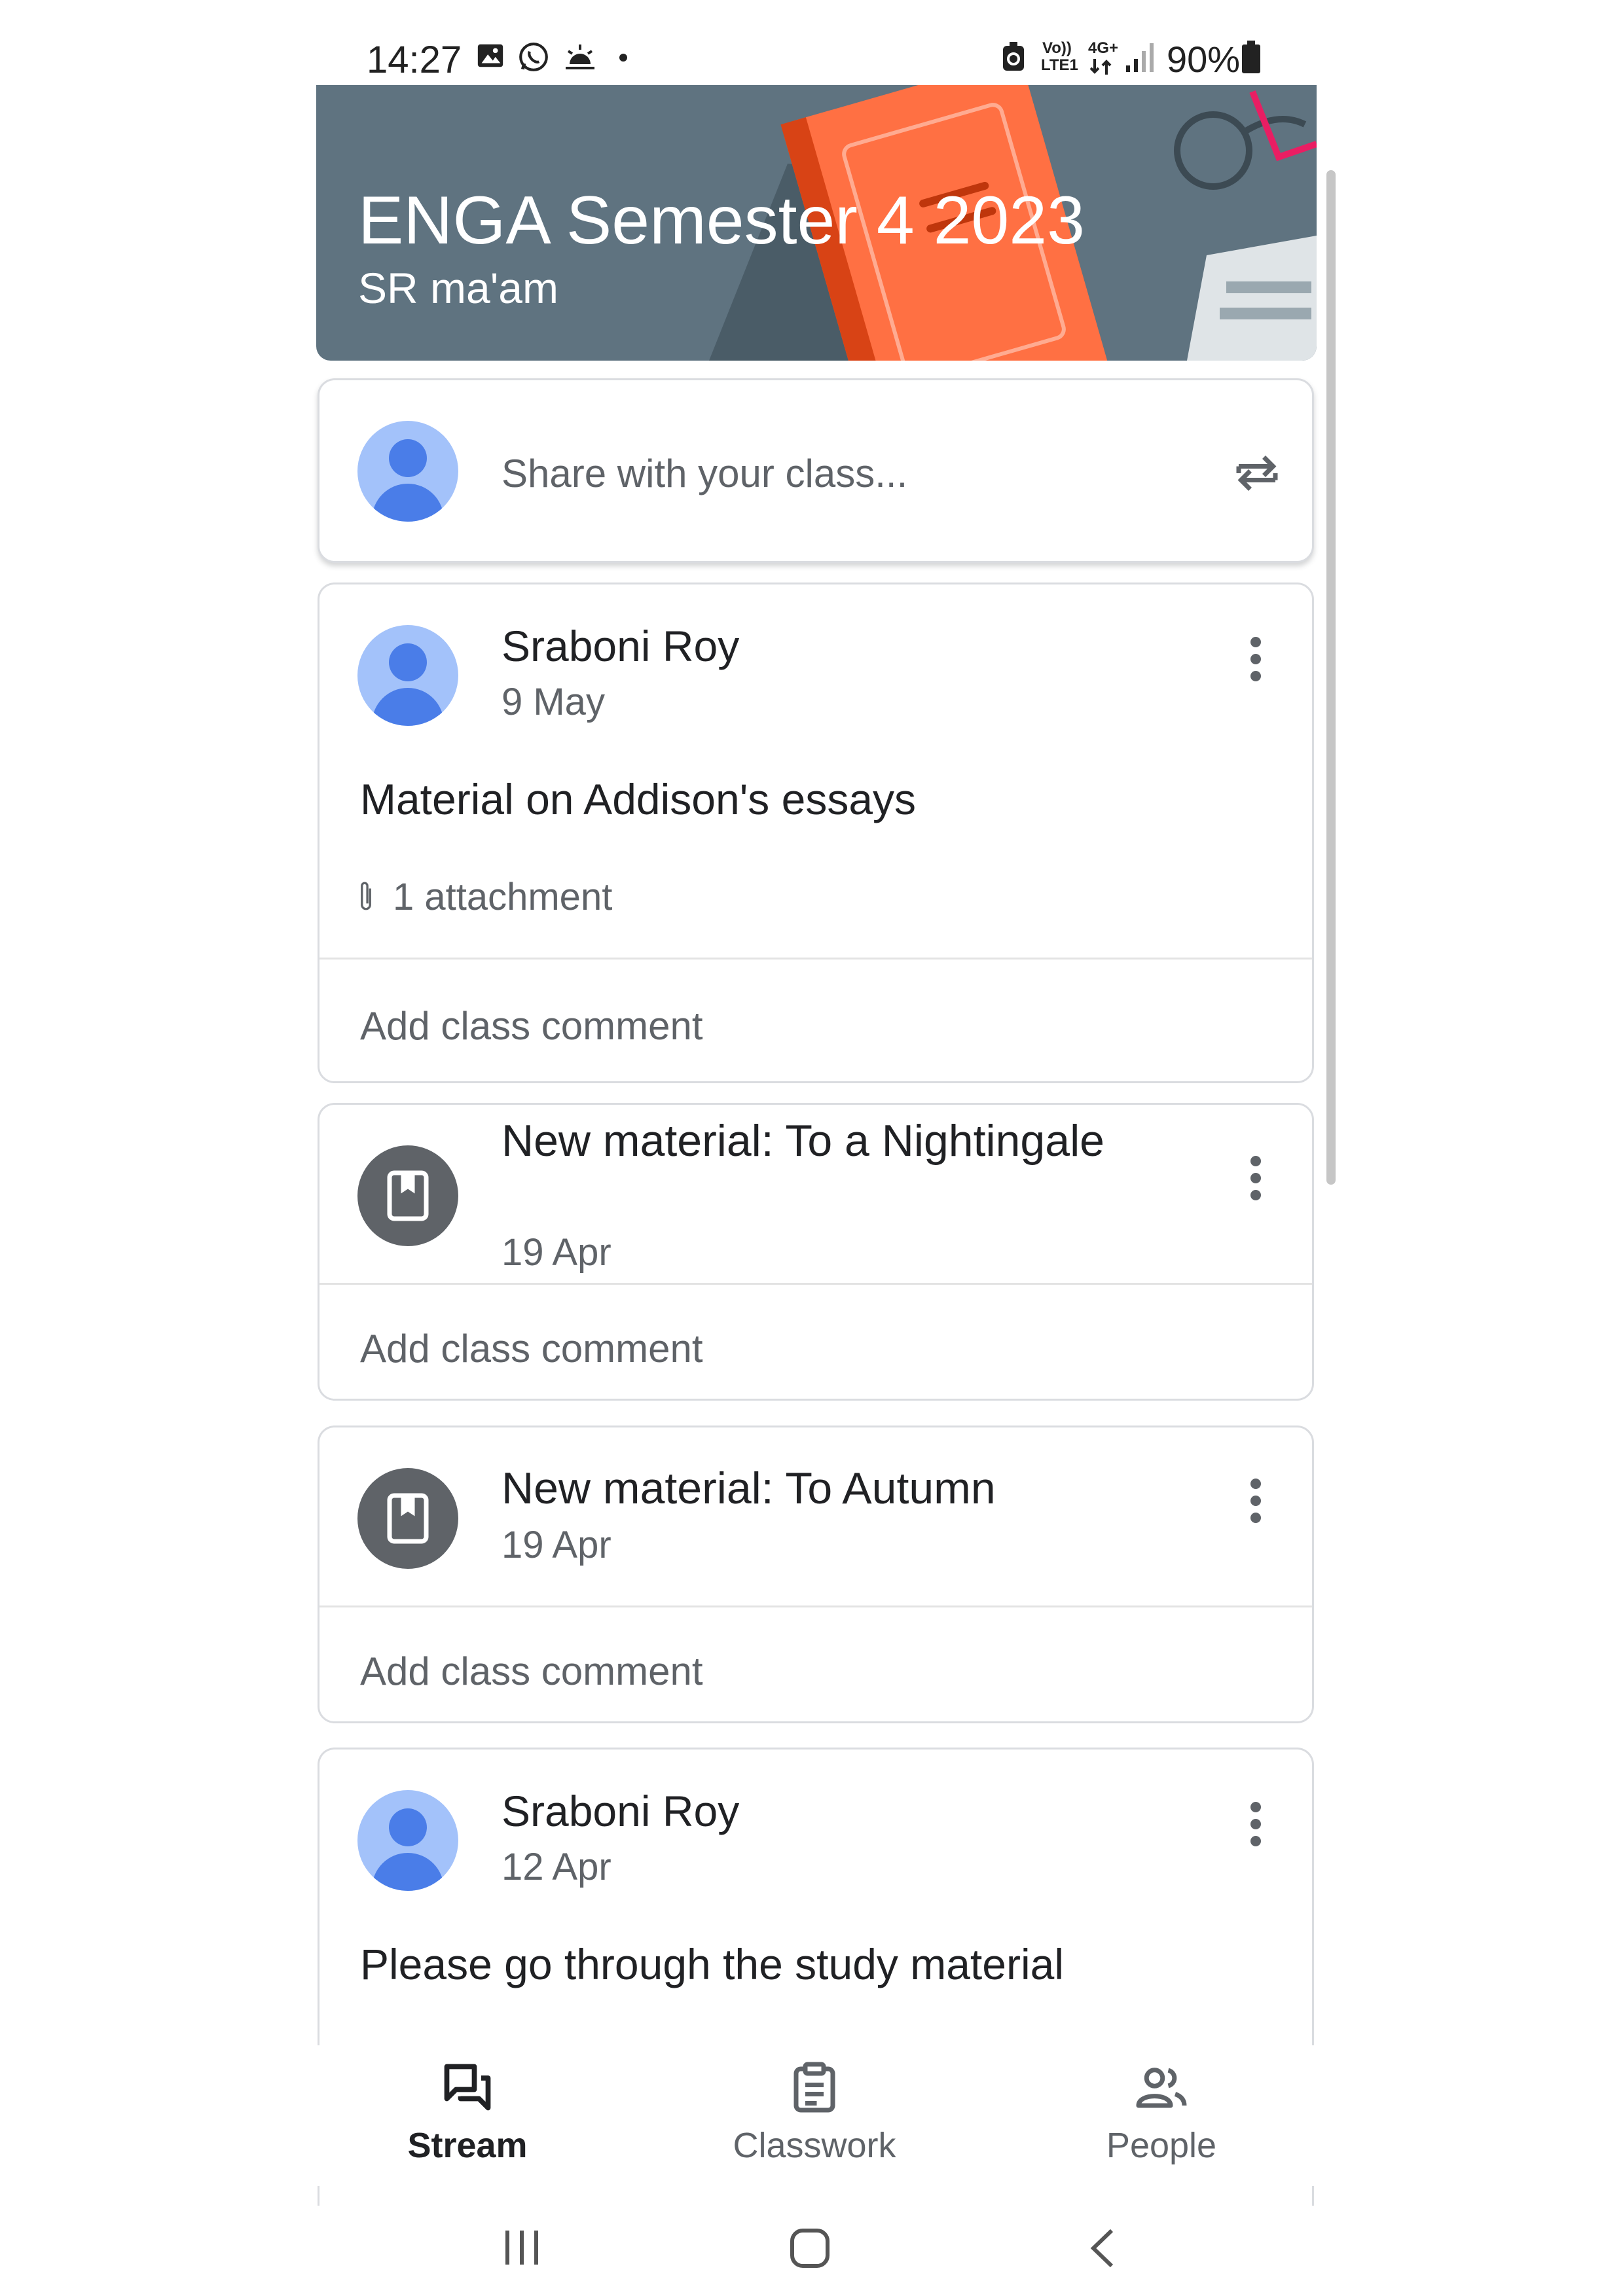 This screenshot has height=2296, width=1623. What do you see at coordinates (1331, 677) in the screenshot?
I see `scrollbar` at bounding box center [1331, 677].